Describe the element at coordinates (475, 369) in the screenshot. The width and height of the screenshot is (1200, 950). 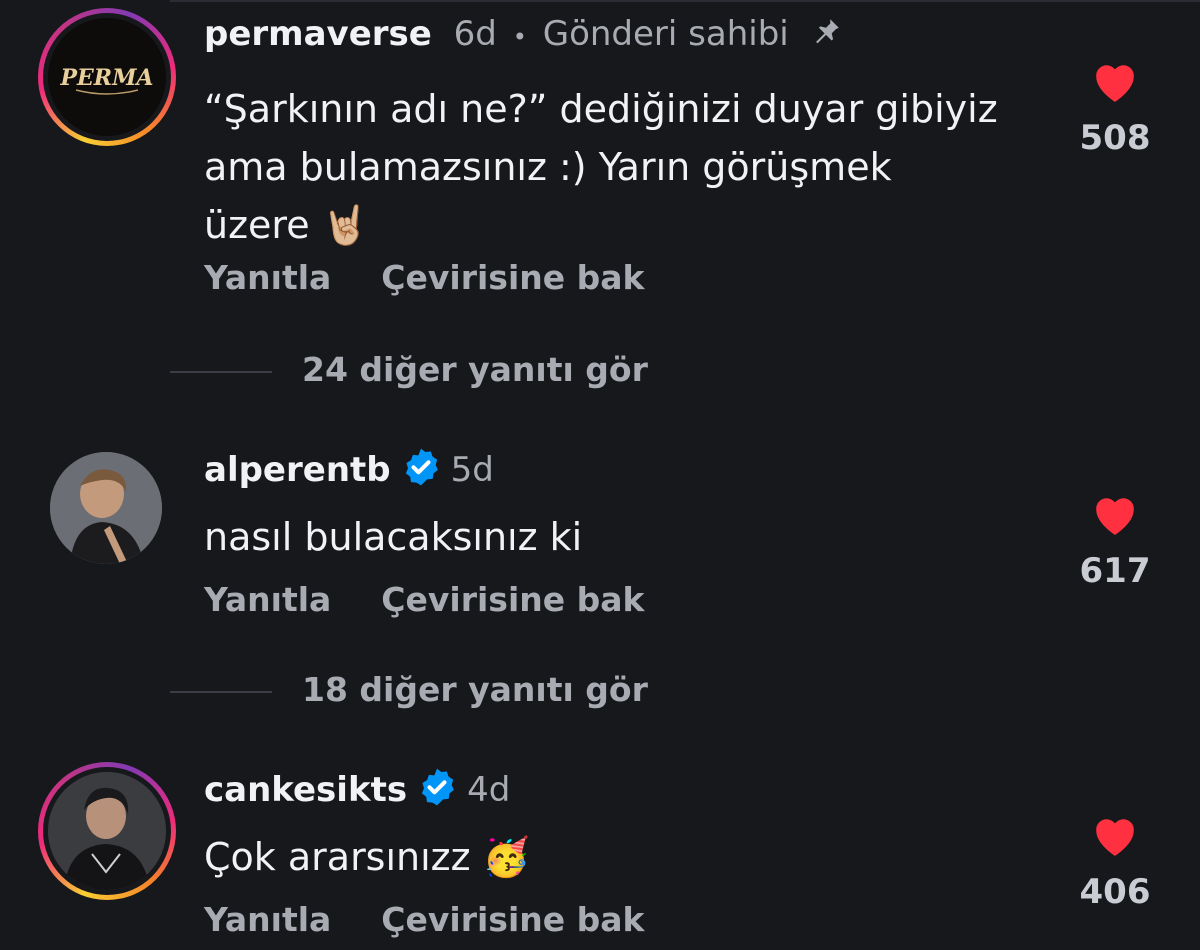
I see `view-more-replies-label: 24 diğer yanıtı gör` at that location.